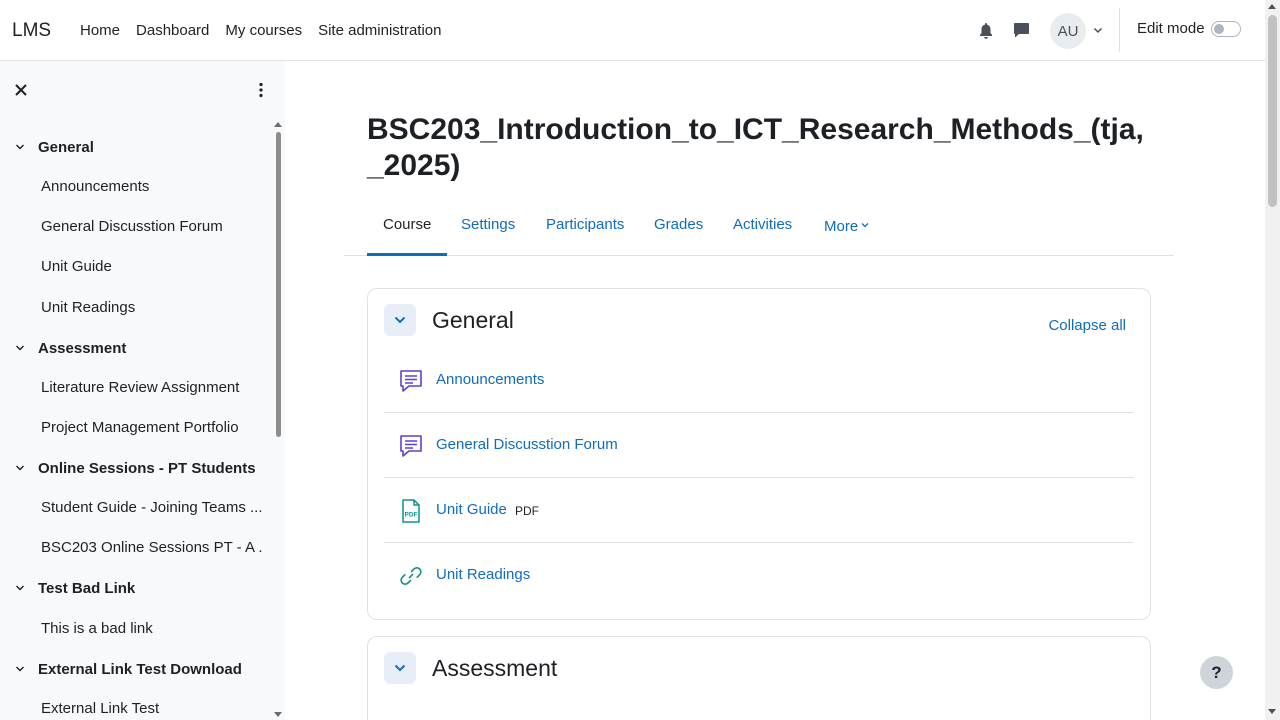 The width and height of the screenshot is (1280, 720). Describe the element at coordinates (1021, 30) in the screenshot. I see `messages-icon` at that location.